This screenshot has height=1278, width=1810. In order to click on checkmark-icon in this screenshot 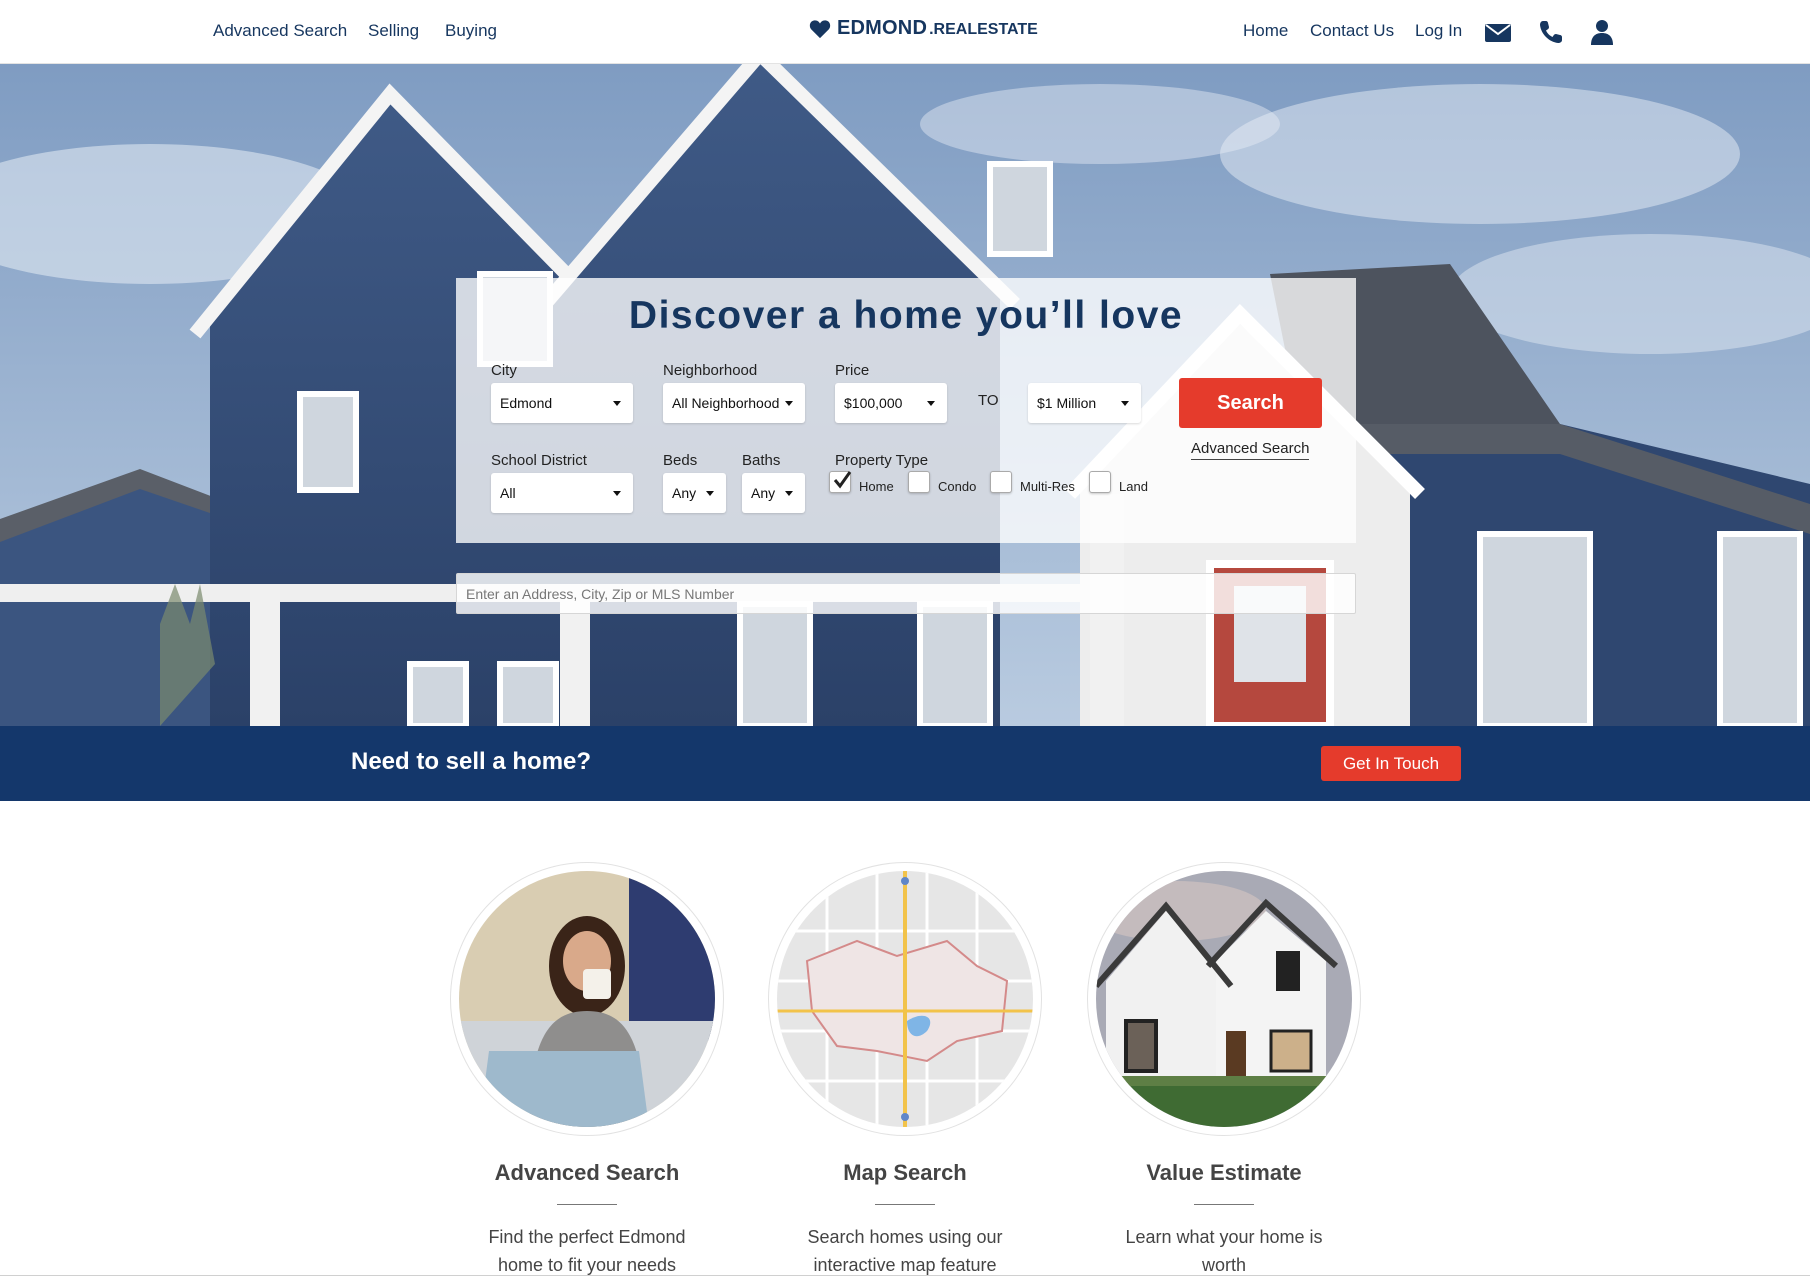, I will do `click(842, 480)`.